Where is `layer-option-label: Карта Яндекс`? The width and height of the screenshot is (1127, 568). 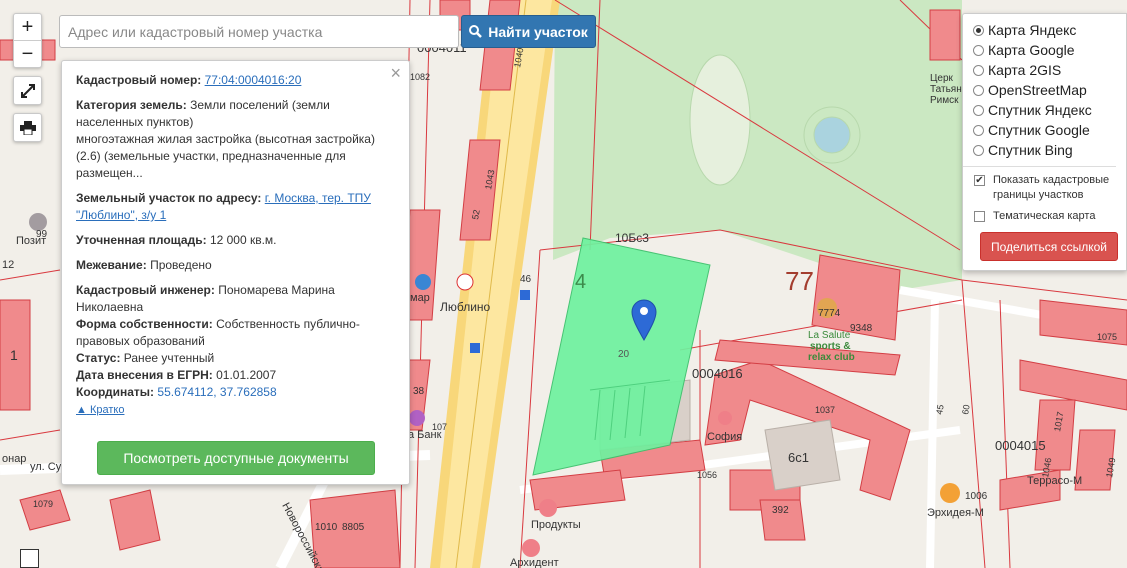 layer-option-label: Карта Яндекс is located at coordinates (1032, 30).